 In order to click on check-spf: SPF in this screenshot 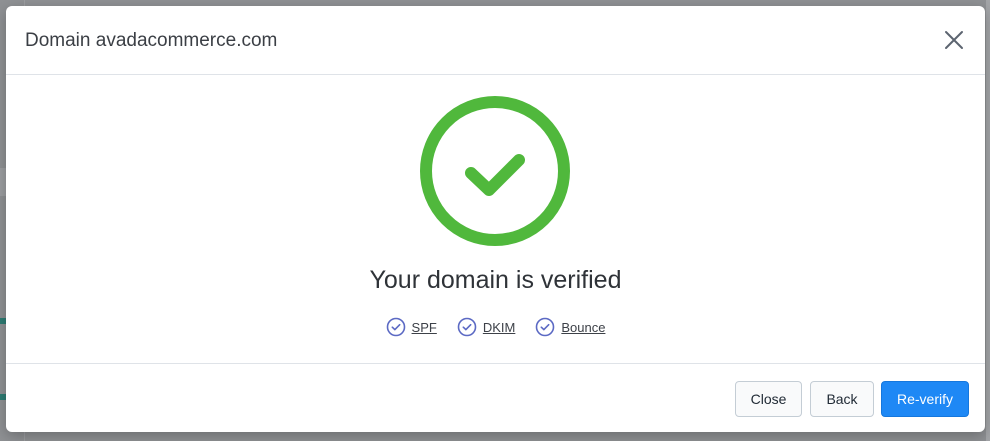, I will do `click(411, 327)`.